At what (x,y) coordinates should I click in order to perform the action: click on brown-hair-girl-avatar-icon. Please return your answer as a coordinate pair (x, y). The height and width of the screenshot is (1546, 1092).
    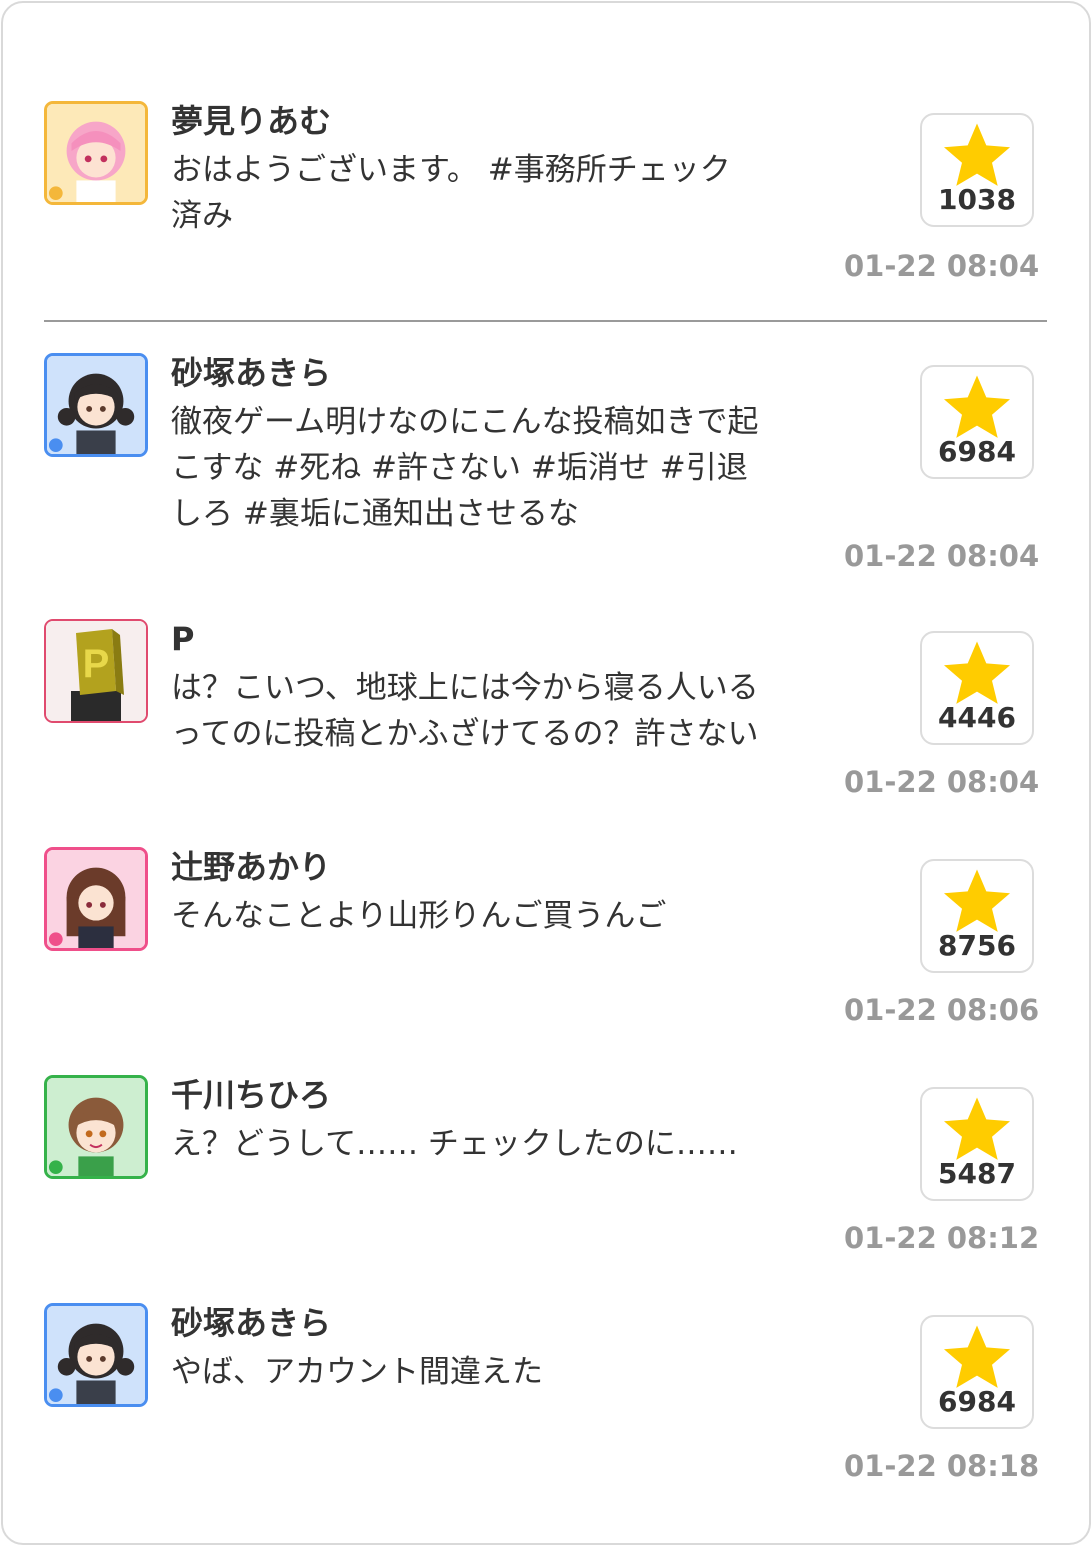
    Looking at the image, I should click on (96, 899).